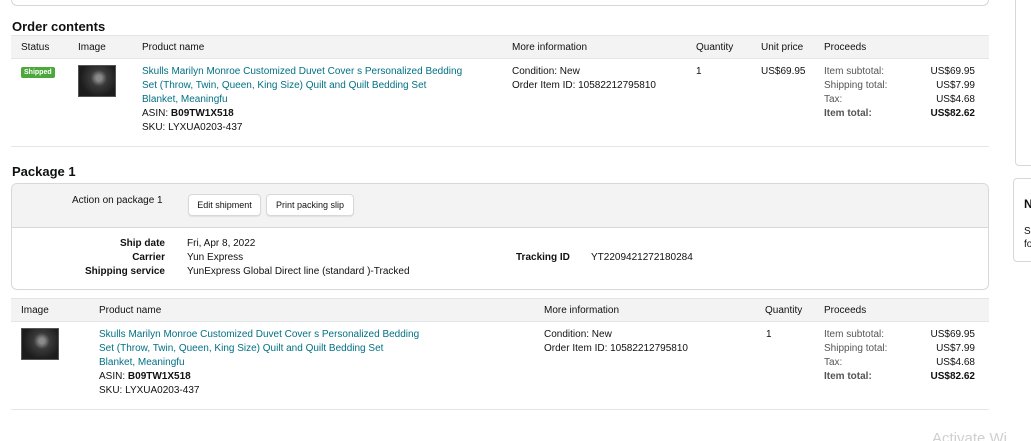  I want to click on package-title: Package 1, so click(44, 171).